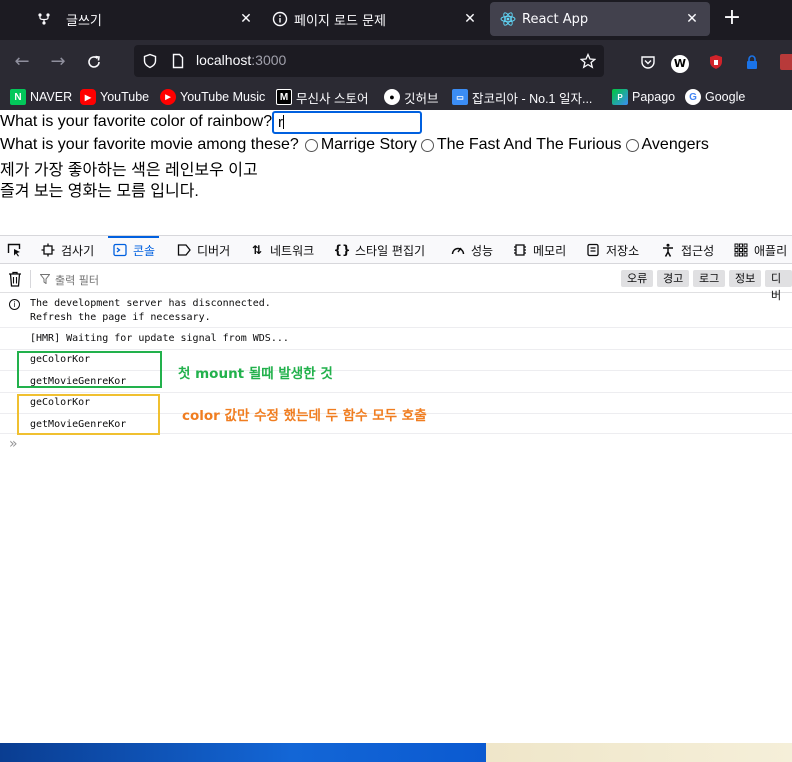  Describe the element at coordinates (99, 191) in the screenshot. I see `favorite-movie-sentence: 즐겨 보는 영화는 모름 입니다.` at that location.